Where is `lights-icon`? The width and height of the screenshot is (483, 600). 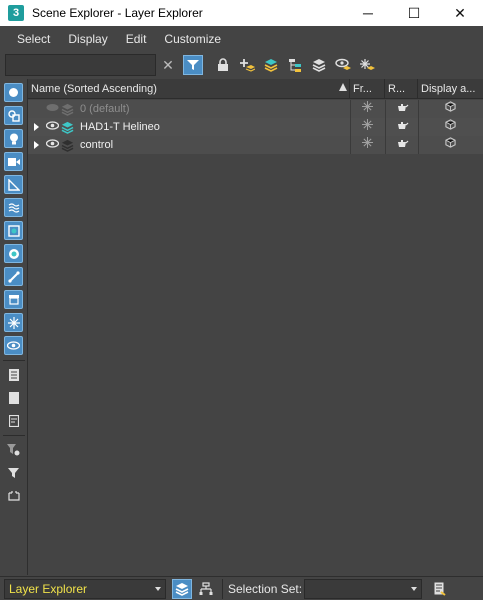 lights-icon is located at coordinates (13, 138).